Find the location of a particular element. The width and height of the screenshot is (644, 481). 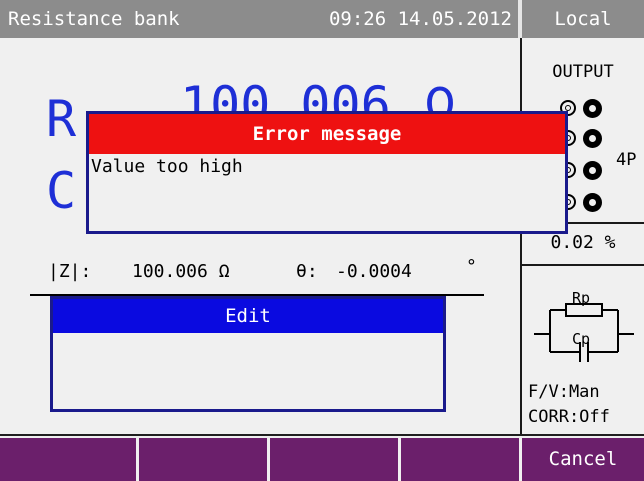

date-time: 09:26 14.05.2012 is located at coordinates (420, 19).